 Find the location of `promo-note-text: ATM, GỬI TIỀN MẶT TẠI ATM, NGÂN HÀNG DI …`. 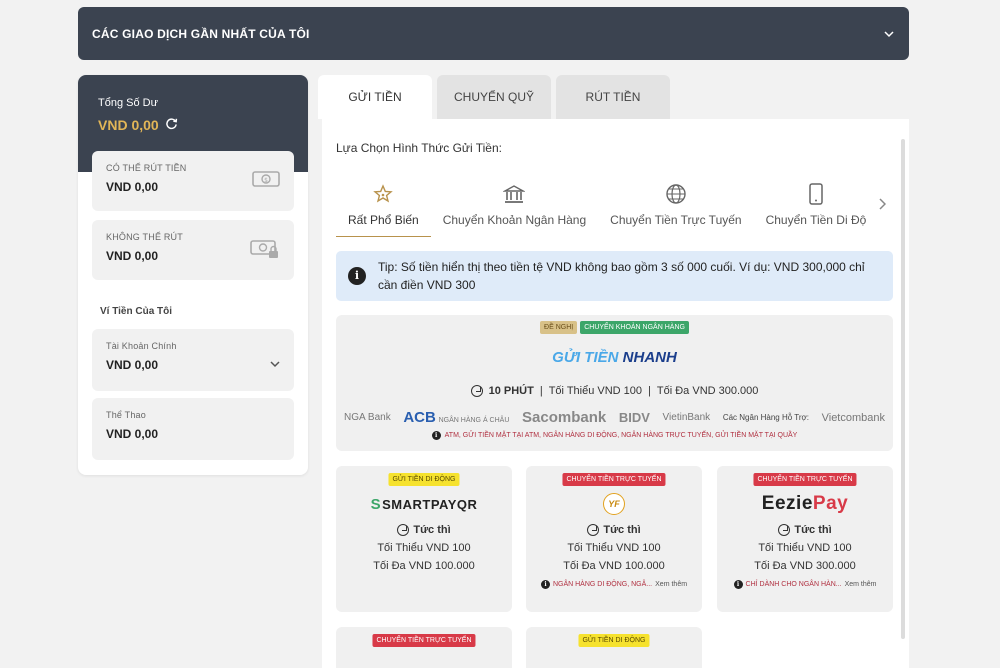

promo-note-text: ATM, GỬI TIỀN MẶT TẠI ATM, NGÂN HÀNG DI … is located at coordinates (621, 435).